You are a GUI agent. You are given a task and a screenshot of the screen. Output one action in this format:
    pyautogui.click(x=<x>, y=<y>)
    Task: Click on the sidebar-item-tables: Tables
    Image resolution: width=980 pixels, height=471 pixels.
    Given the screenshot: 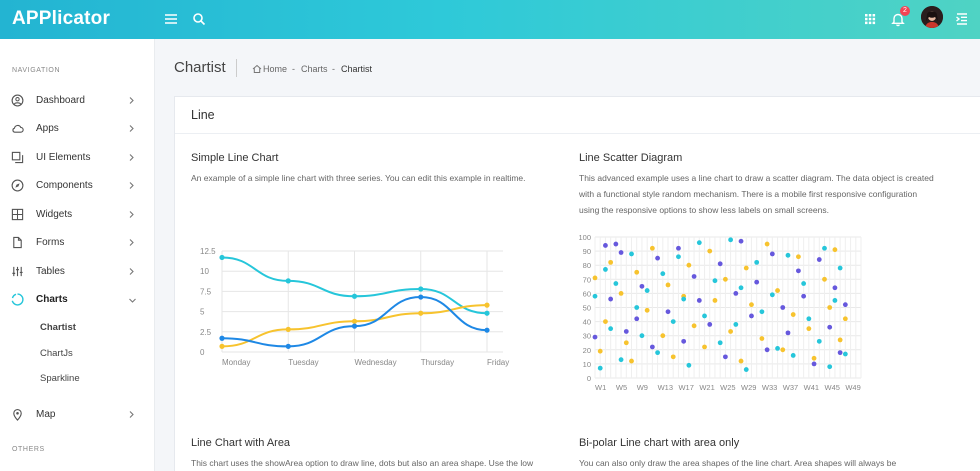 What is the action you would take?
    pyautogui.click(x=77, y=272)
    